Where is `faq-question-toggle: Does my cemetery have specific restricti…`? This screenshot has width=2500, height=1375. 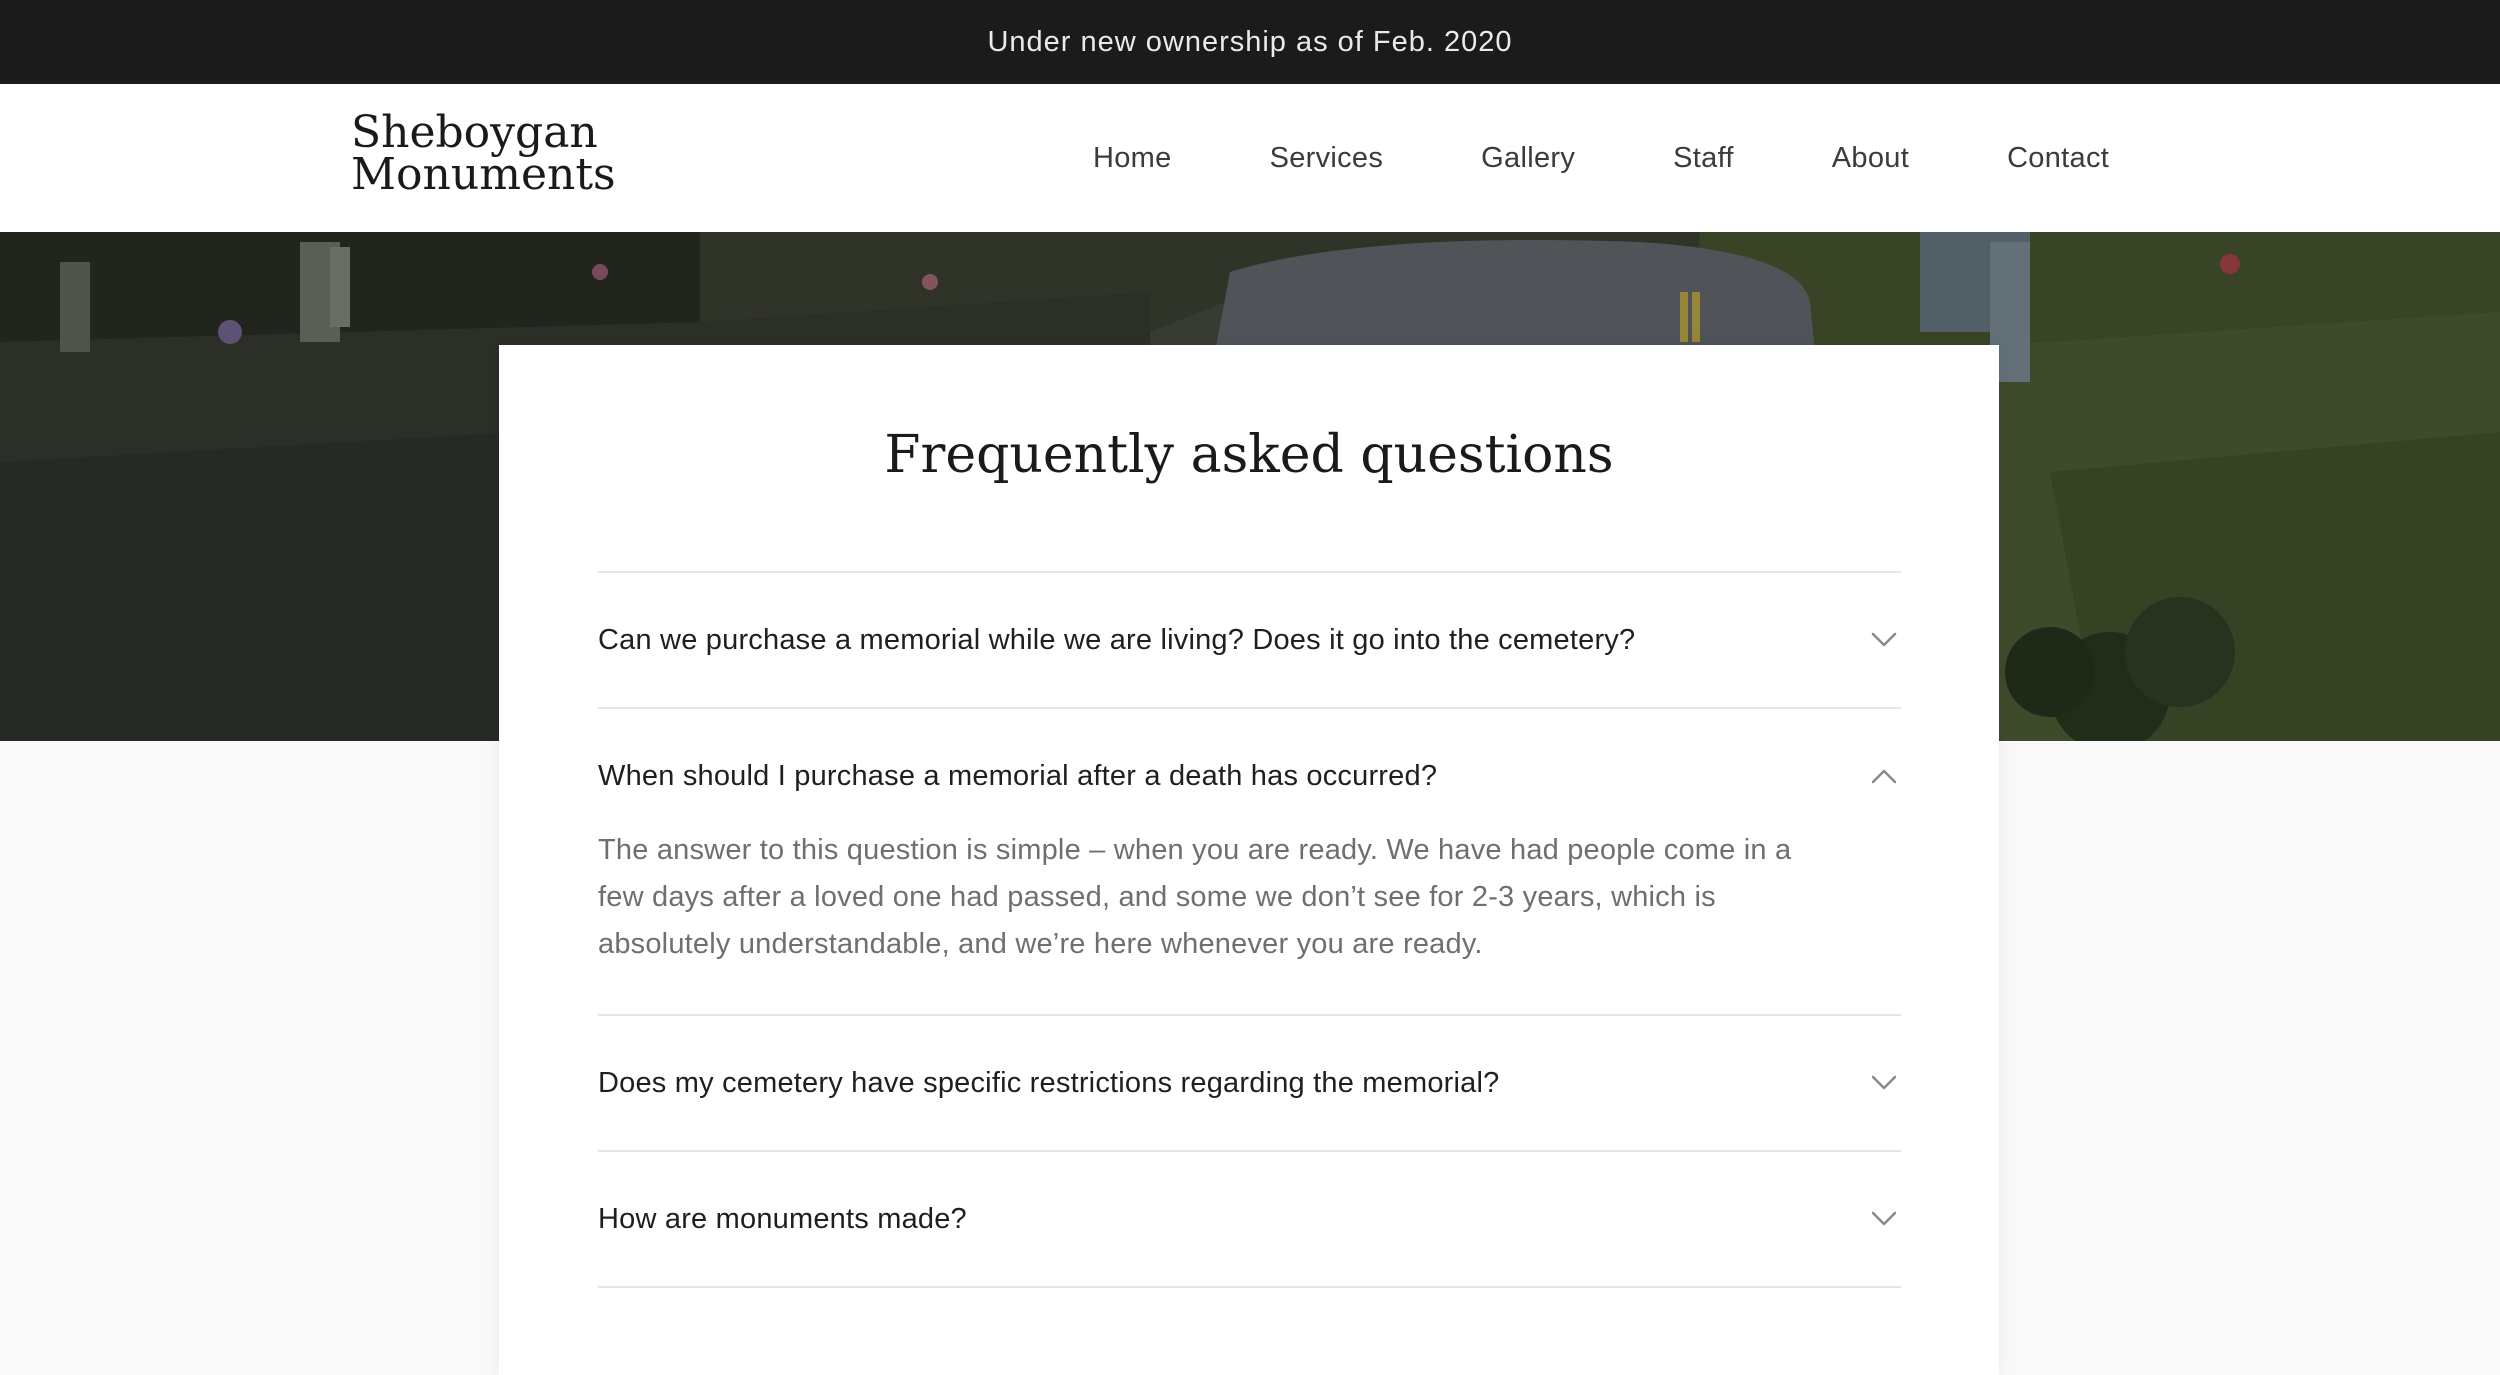 faq-question-toggle: Does my cemetery have specific restricti… is located at coordinates (1249, 1083).